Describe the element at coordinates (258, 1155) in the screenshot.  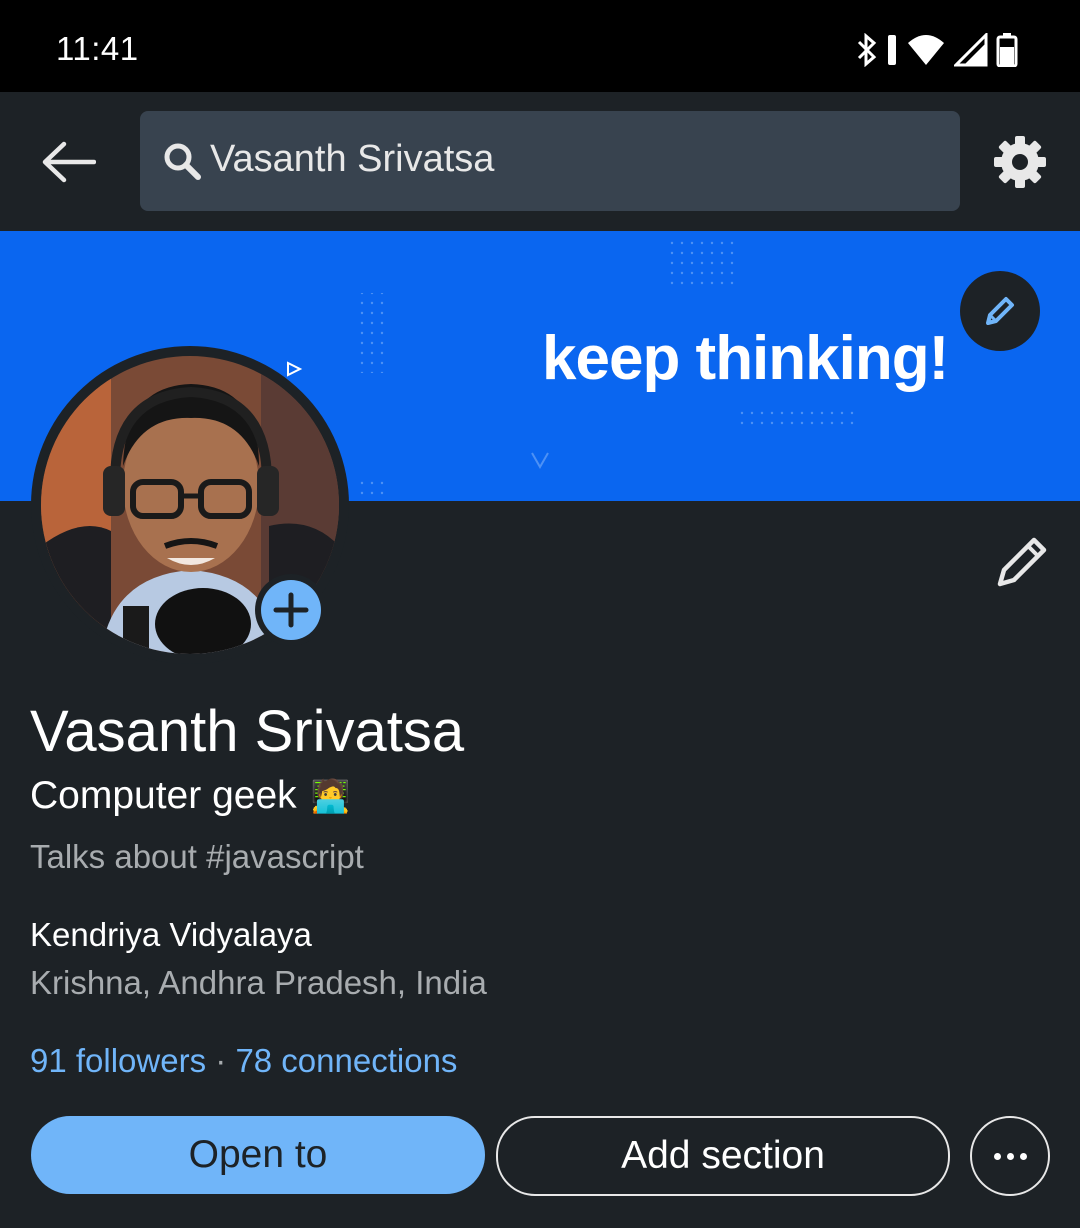
I see `open-to-button: Open to` at that location.